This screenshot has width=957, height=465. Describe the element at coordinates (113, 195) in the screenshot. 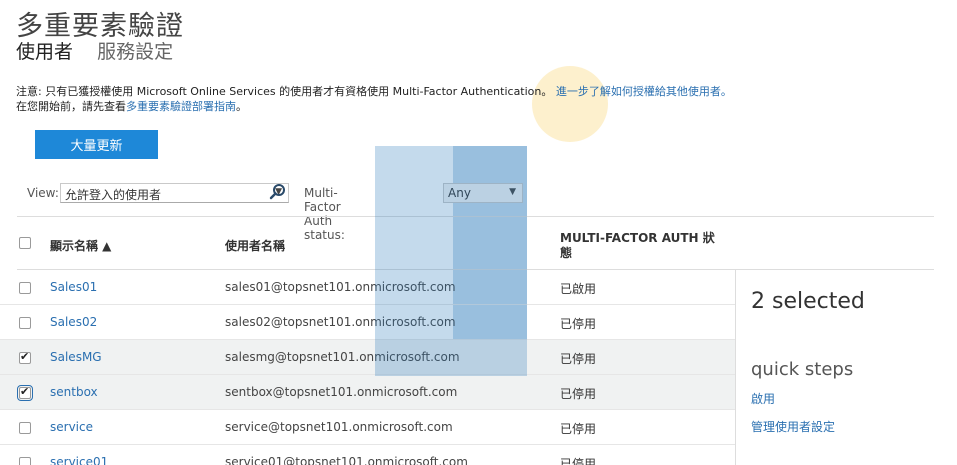

I see `view-select-value: 允許登入的使用者` at that location.